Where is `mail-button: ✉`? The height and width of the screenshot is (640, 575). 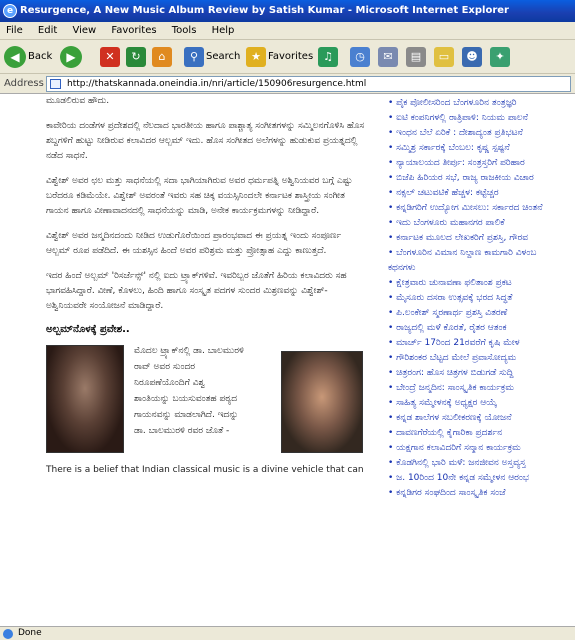 mail-button: ✉ is located at coordinates (388, 57).